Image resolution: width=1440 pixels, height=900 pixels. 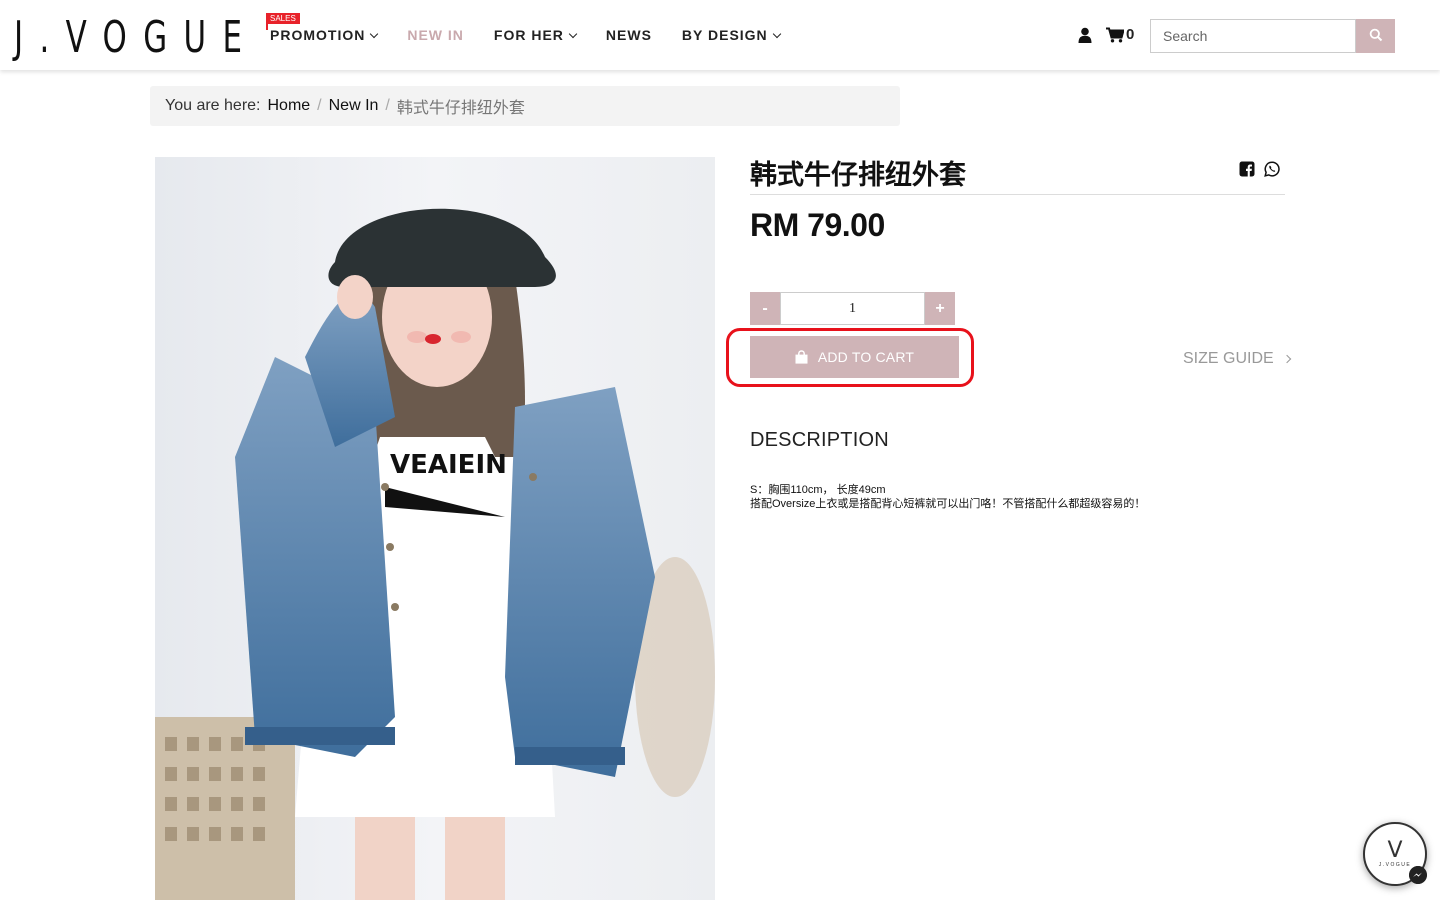 What do you see at coordinates (948, 504) in the screenshot?
I see `description-line: 搭配Oversize上衣或是搭配背心短裤就可以出门咯！不管搭配什么都超级容易的！` at bounding box center [948, 504].